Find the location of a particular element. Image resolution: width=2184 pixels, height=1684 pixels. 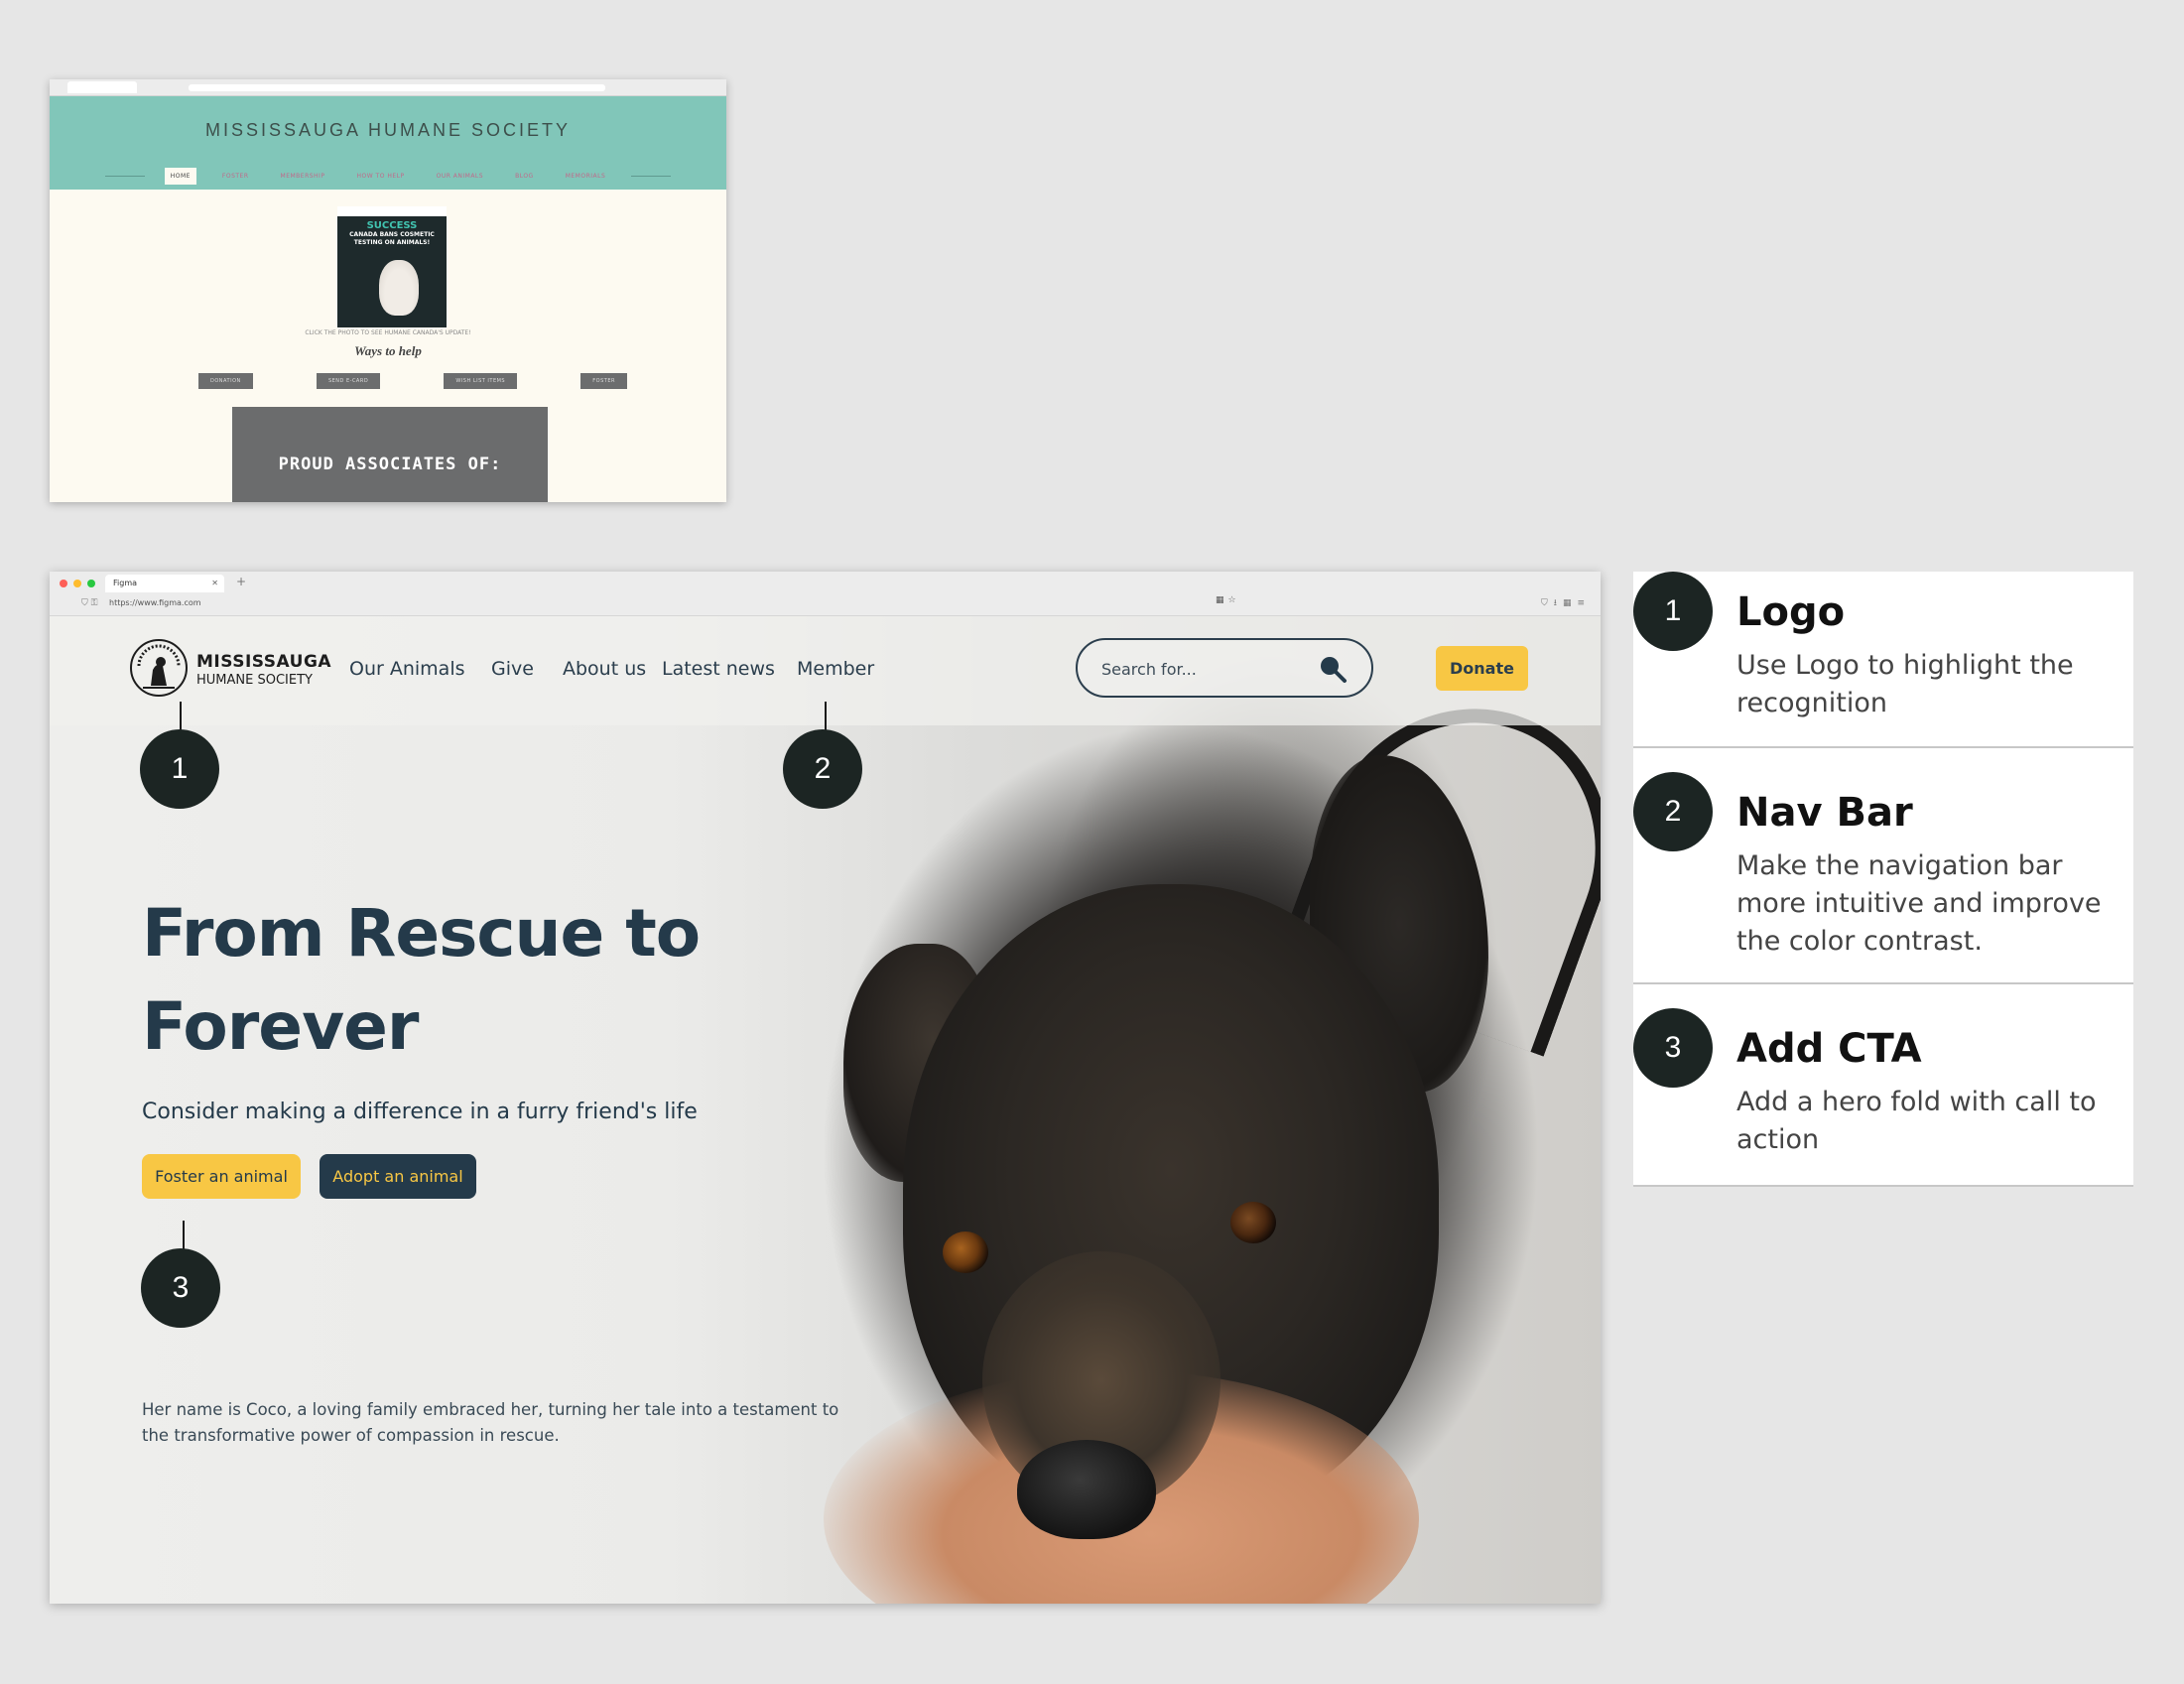

search-input is located at coordinates (1200, 669).